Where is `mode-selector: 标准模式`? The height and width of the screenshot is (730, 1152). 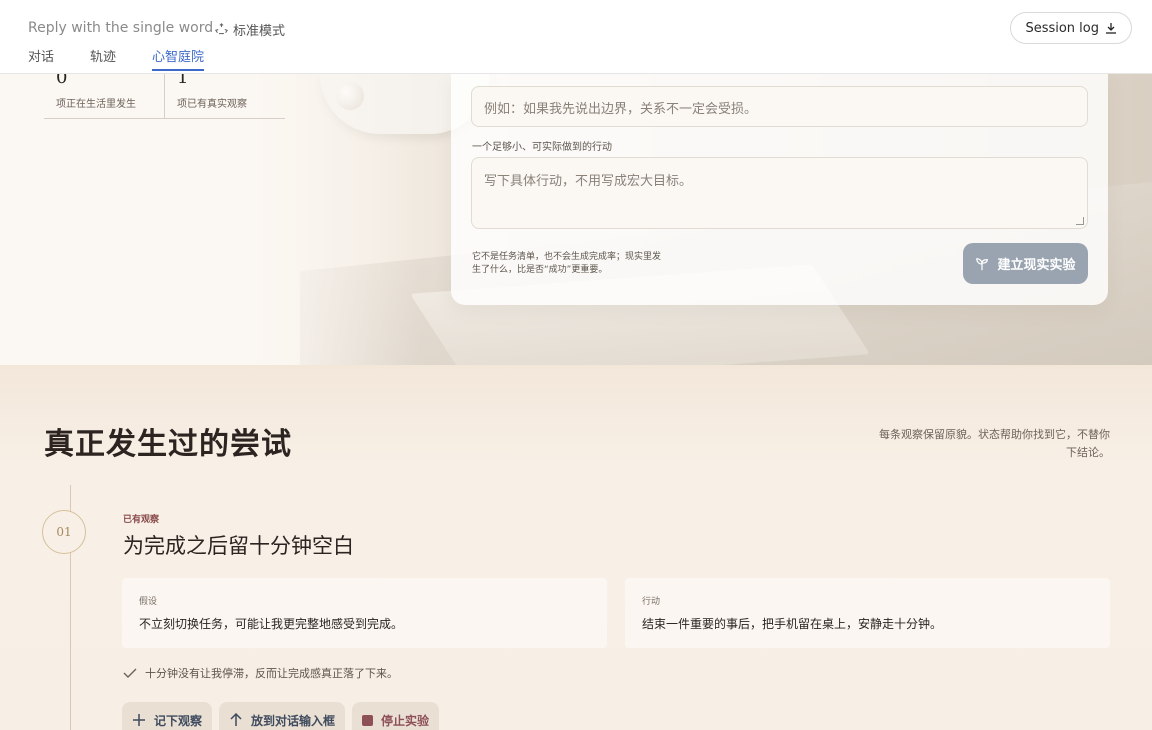
mode-selector: 标准模式 is located at coordinates (250, 29).